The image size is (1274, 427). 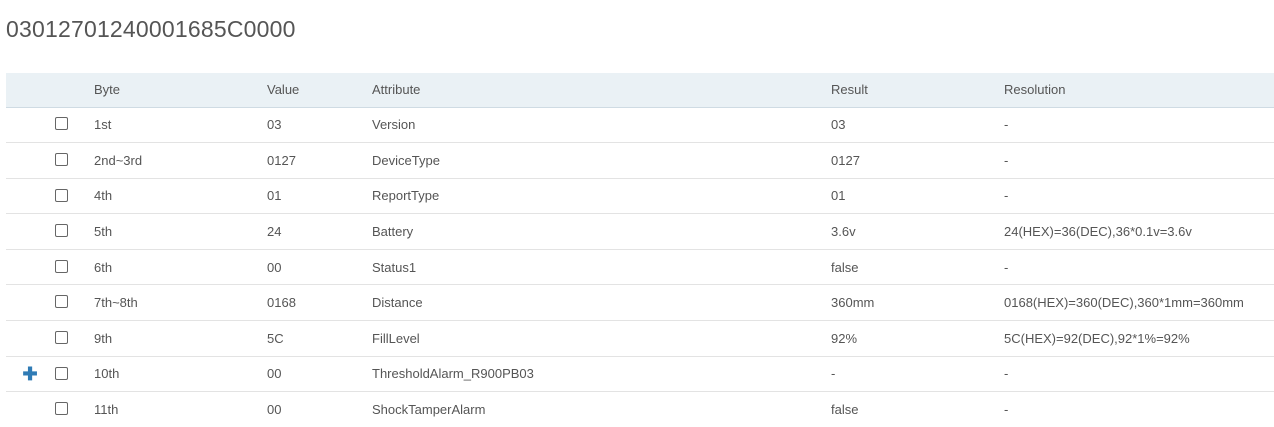 I want to click on cell-result: 360mm, so click(x=916, y=303).